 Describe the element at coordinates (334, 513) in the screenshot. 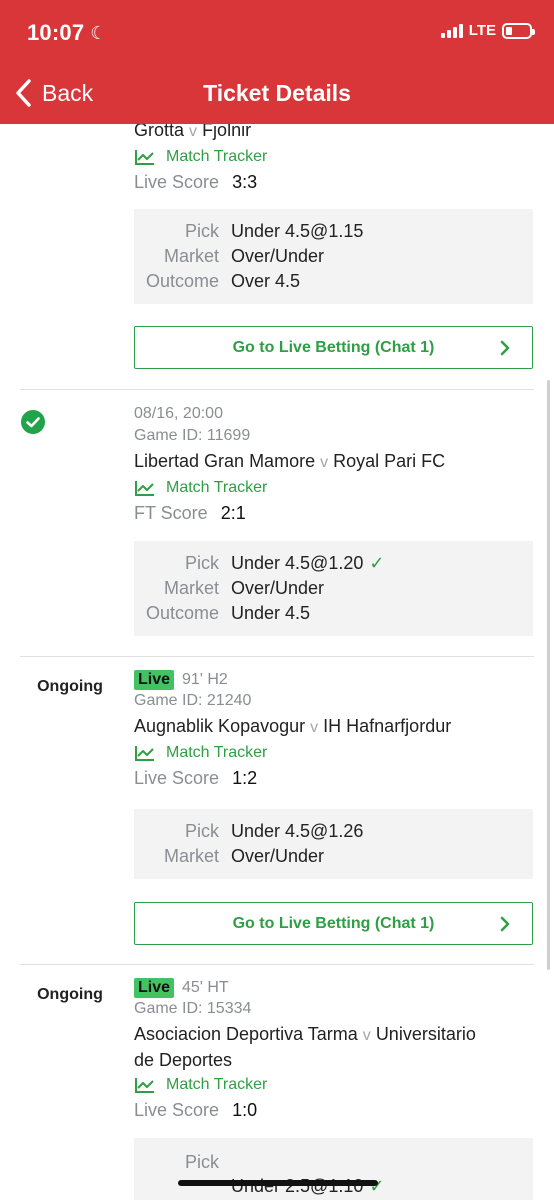

I see `score-row: FT Score 2:1` at that location.